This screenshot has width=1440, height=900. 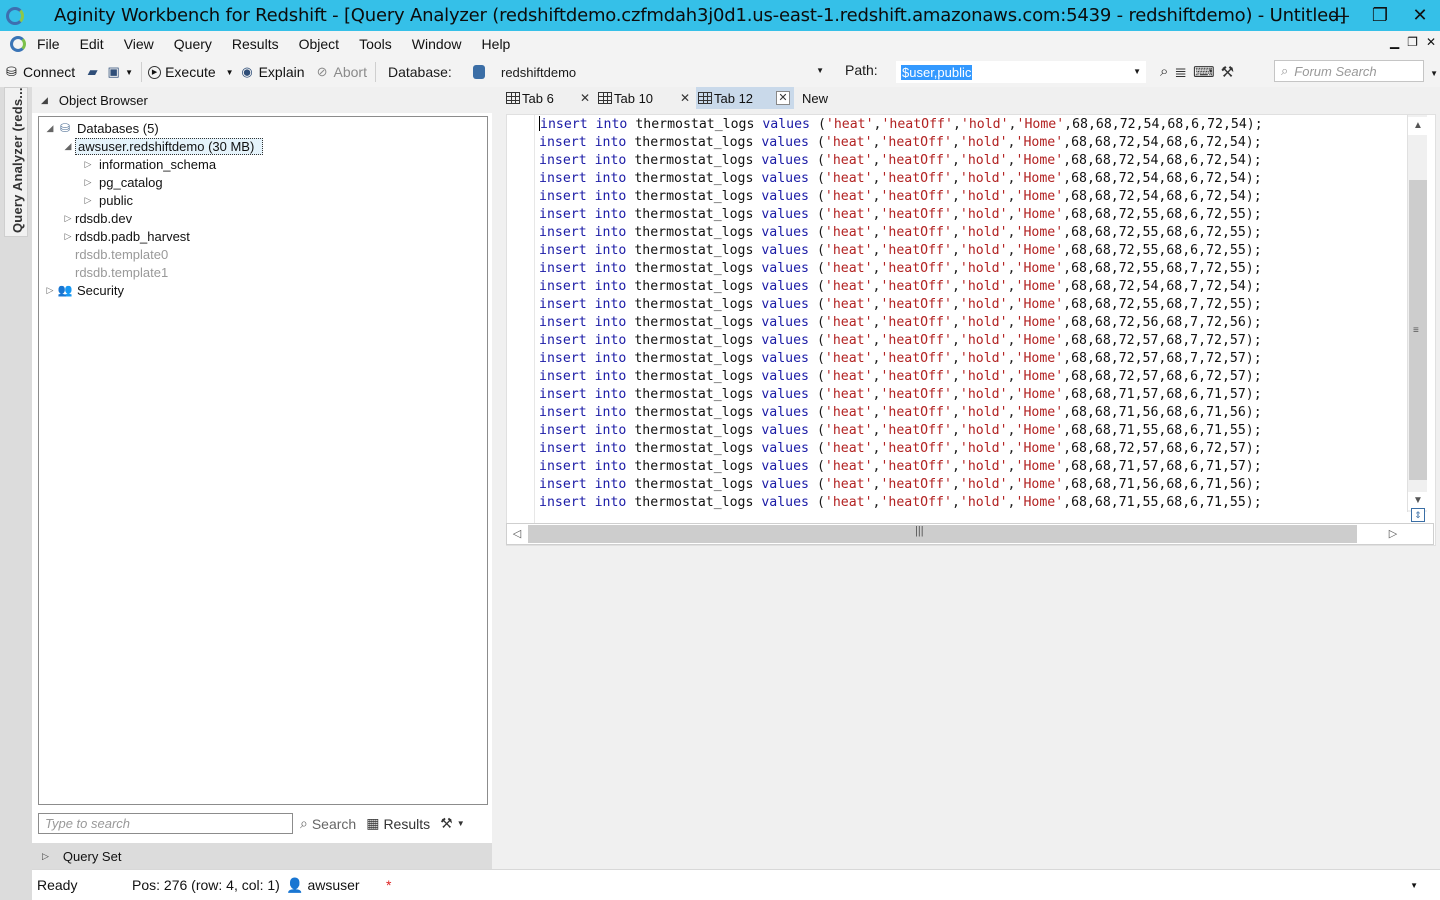 What do you see at coordinates (139, 44) in the screenshot?
I see `menu-view: View` at bounding box center [139, 44].